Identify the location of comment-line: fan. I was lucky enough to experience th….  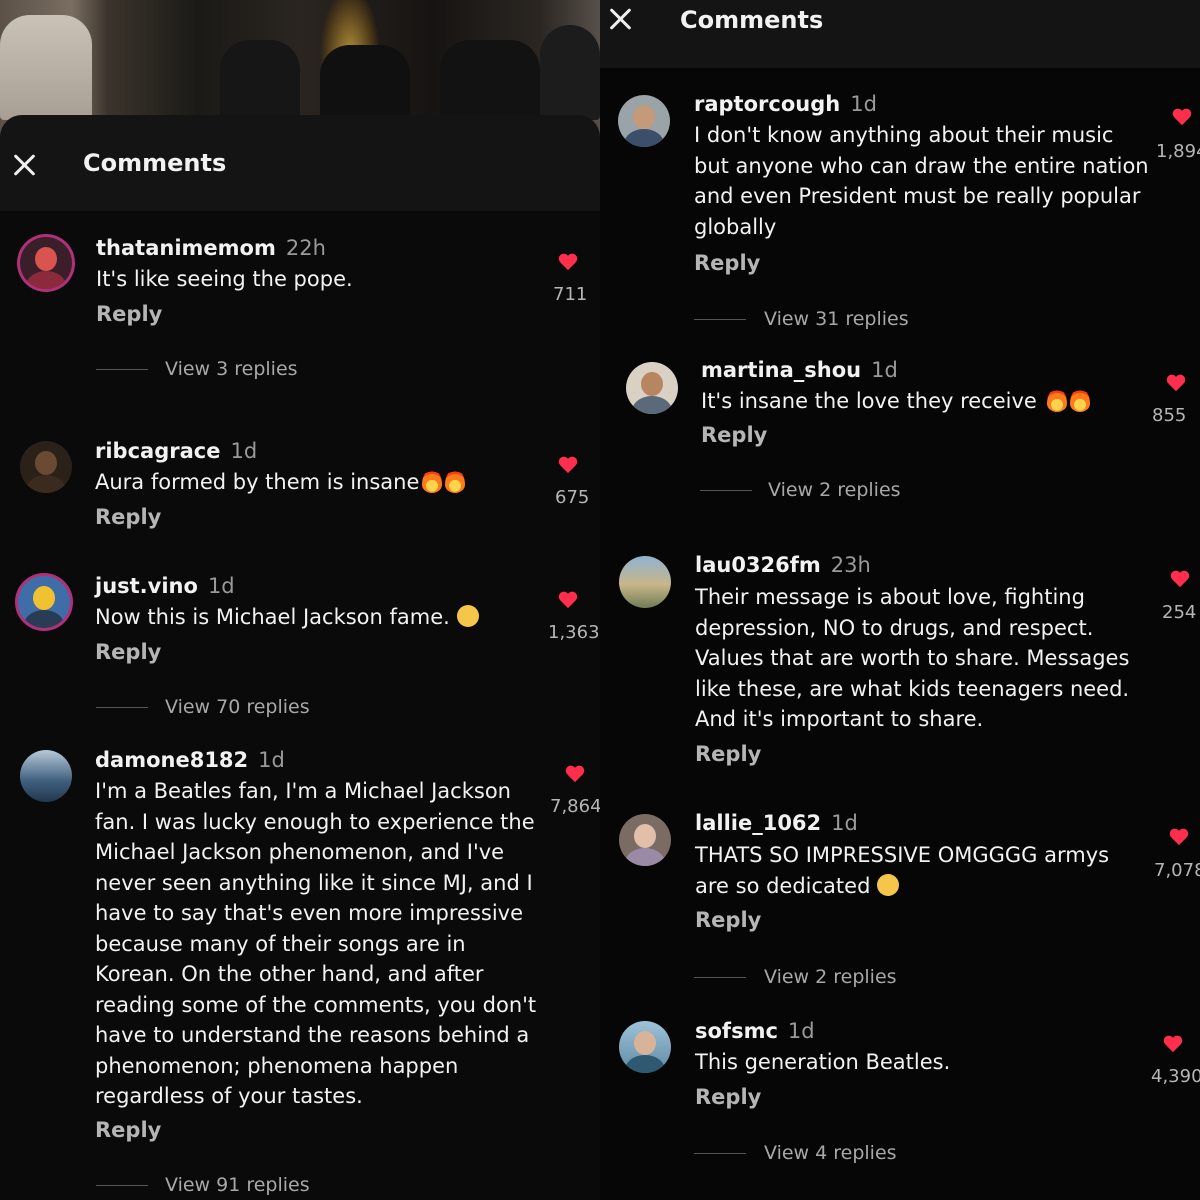
(315, 821).